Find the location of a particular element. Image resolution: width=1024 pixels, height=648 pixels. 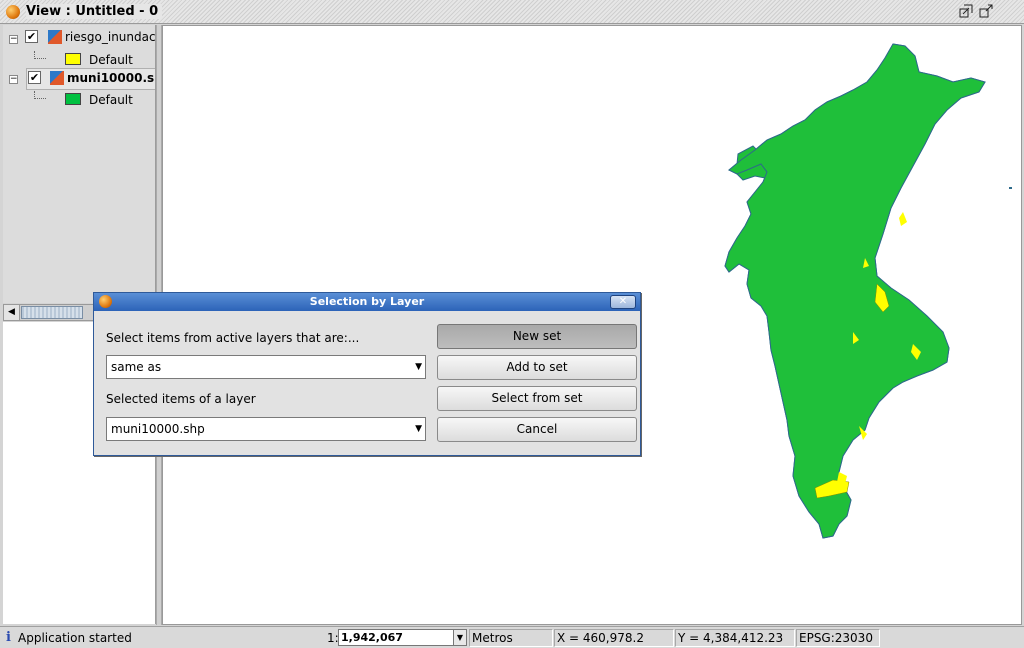

close-icon: ✕ is located at coordinates (623, 302).